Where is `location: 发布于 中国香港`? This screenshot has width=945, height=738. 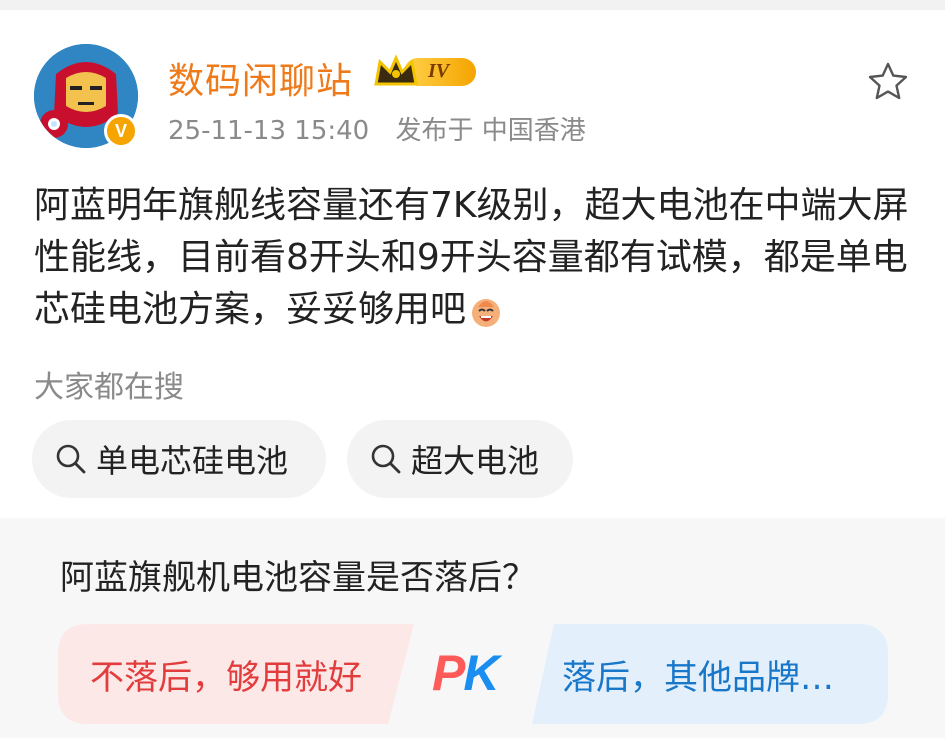 location: 发布于 中国香港 is located at coordinates (490, 131).